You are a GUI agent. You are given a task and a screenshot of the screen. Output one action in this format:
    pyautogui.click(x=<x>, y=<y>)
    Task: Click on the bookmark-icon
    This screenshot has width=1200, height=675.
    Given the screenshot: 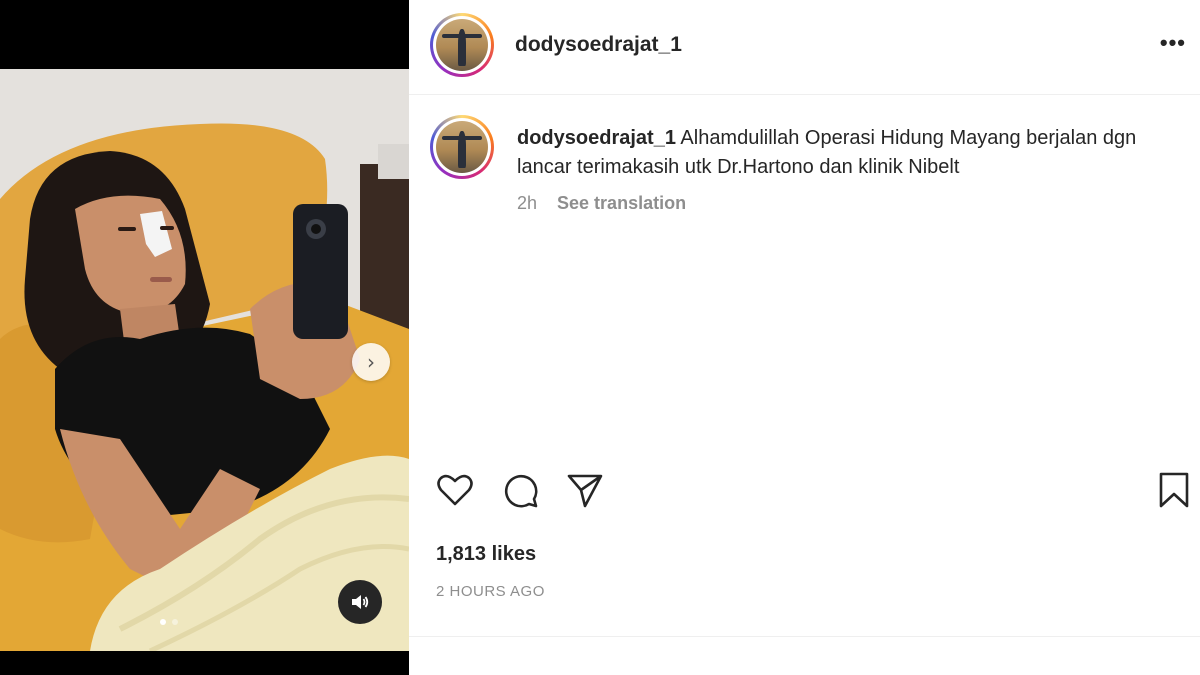 What is the action you would take?
    pyautogui.click(x=1174, y=490)
    